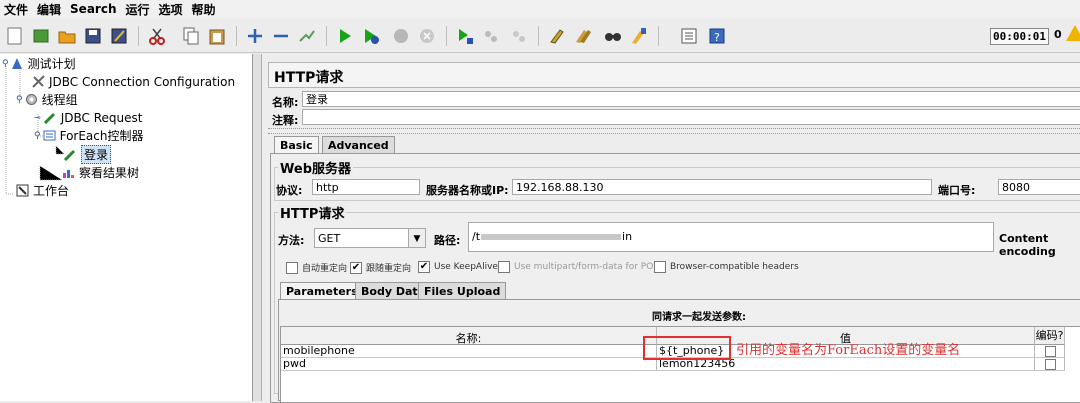 The height and width of the screenshot is (403, 1080). What do you see at coordinates (540, 9) in the screenshot?
I see `menu-bar: 文件 编辑 Search 运行 选项 帮助` at bounding box center [540, 9].